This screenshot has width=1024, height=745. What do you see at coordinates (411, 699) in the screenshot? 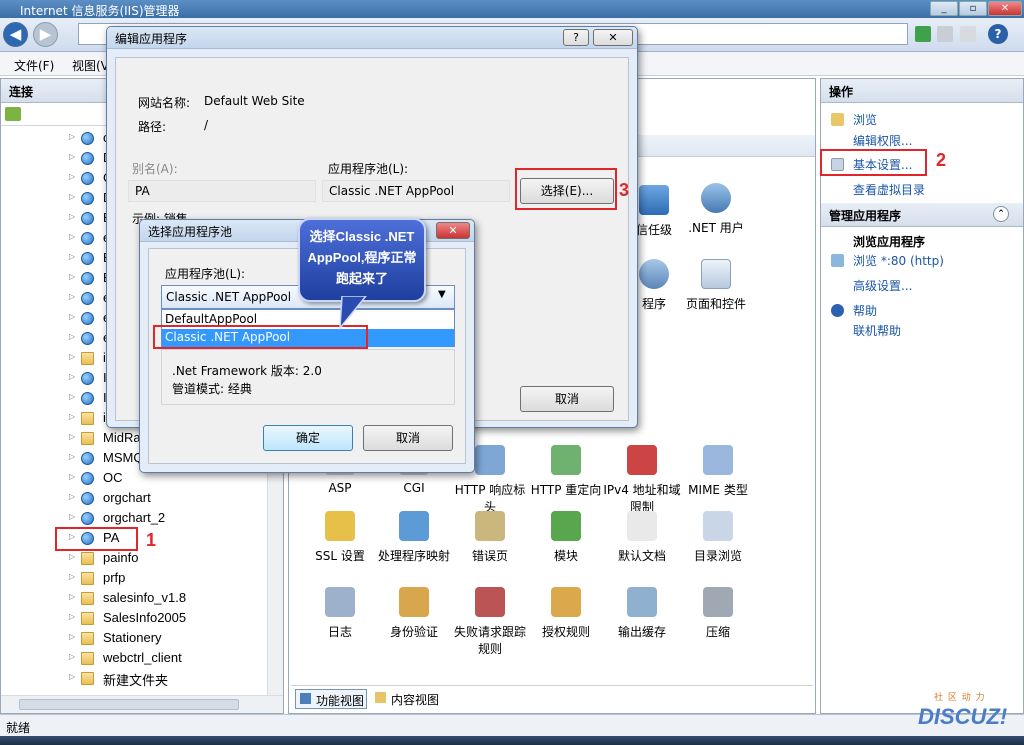
I see `tab-content-view: 内容视图` at bounding box center [411, 699].